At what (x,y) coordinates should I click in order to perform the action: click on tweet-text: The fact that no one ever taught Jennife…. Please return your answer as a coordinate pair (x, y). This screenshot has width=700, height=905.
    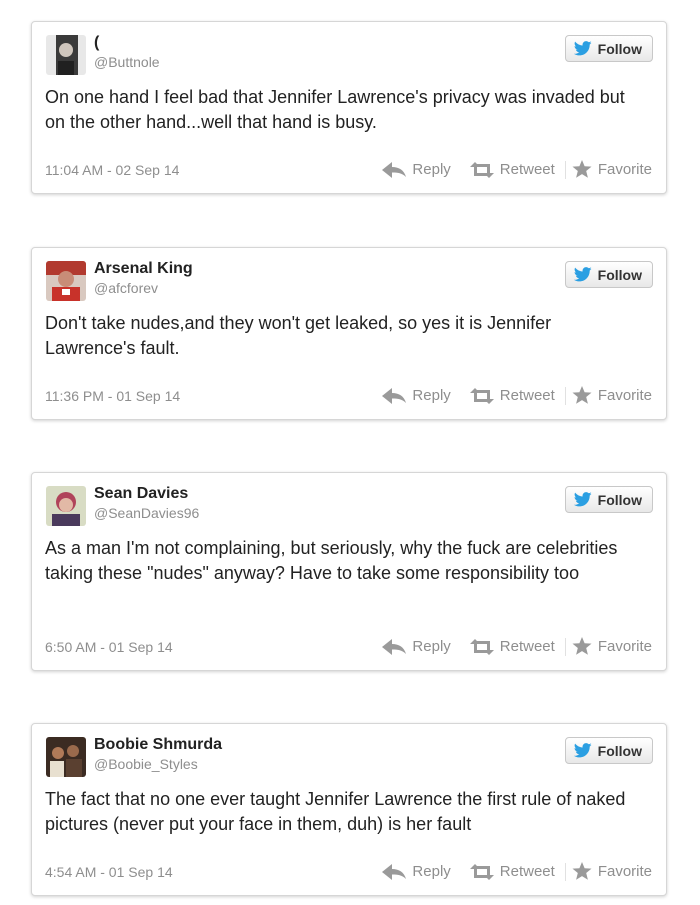
    Looking at the image, I should click on (335, 811).